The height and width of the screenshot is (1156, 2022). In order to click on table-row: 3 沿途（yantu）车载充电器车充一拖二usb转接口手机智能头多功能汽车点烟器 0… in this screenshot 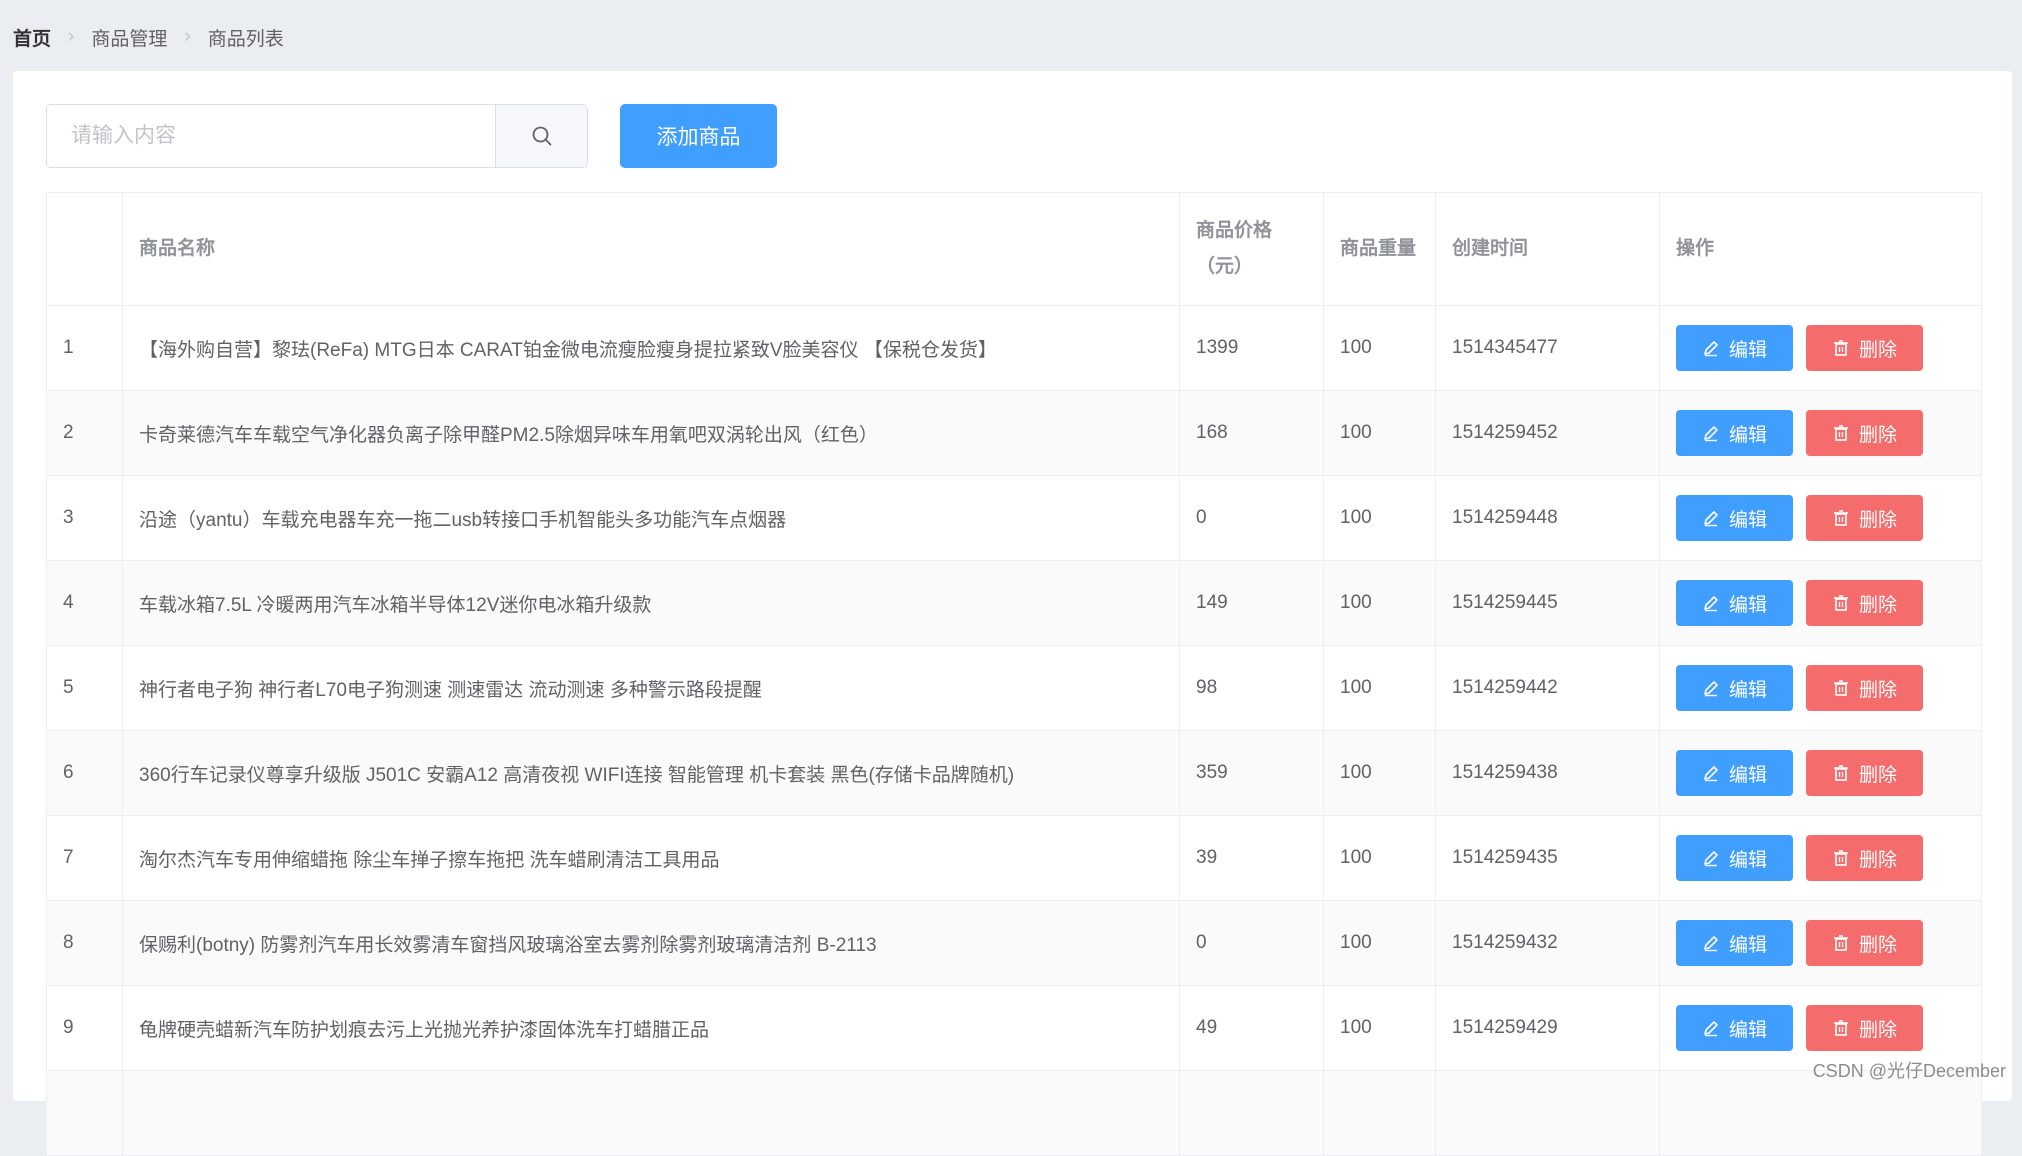, I will do `click(1014, 518)`.